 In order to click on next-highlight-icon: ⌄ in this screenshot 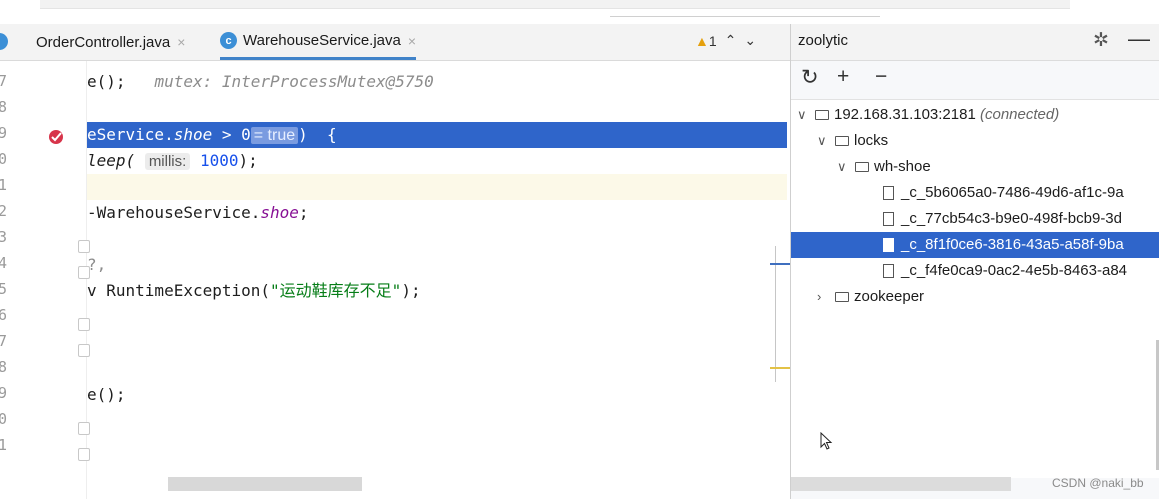, I will do `click(750, 40)`.